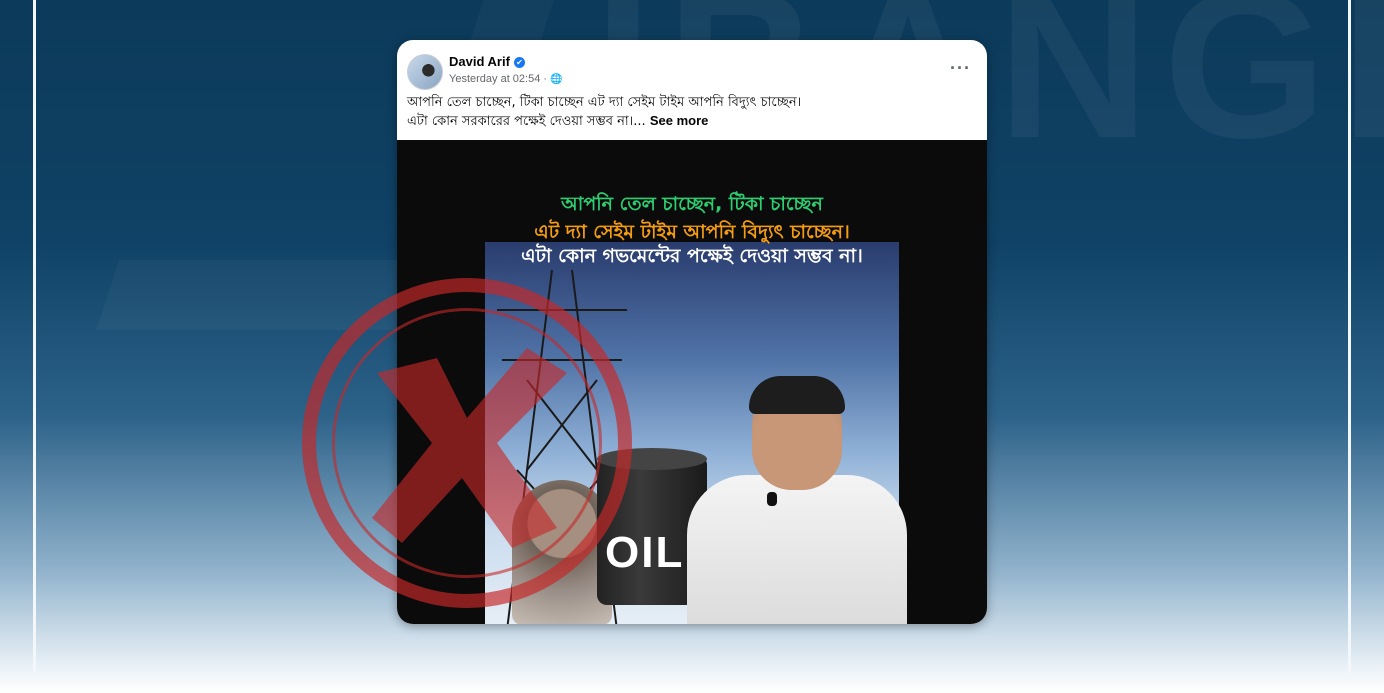  What do you see at coordinates (797, 395) in the screenshot?
I see `speaker-hair` at bounding box center [797, 395].